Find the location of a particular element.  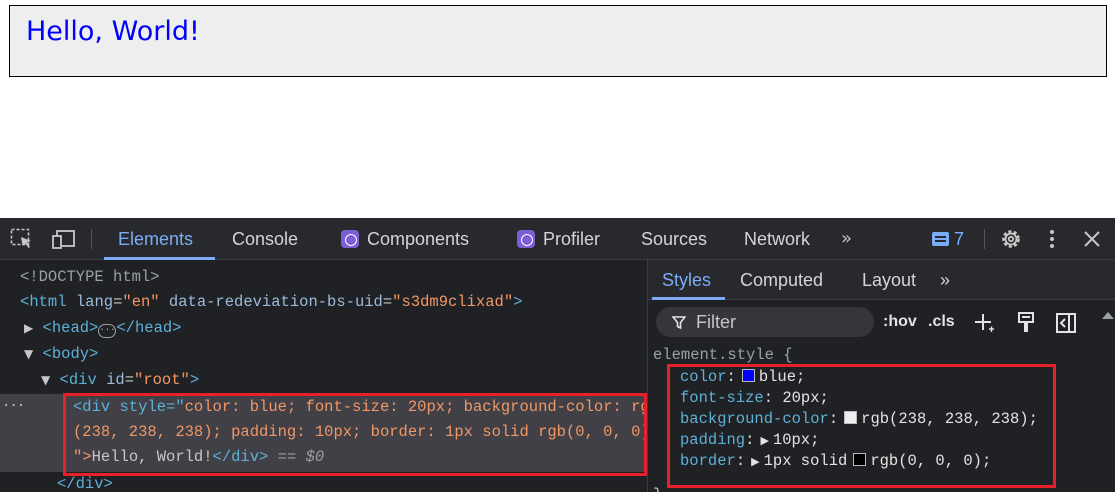

messages-count-button: 7 is located at coordinates (948, 239).